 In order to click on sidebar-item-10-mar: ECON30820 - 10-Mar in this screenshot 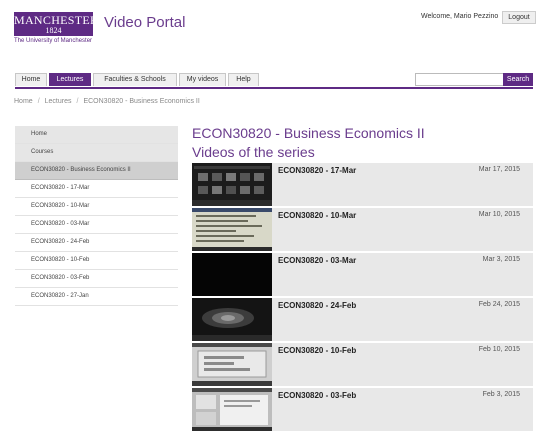, I will do `click(96, 207)`.